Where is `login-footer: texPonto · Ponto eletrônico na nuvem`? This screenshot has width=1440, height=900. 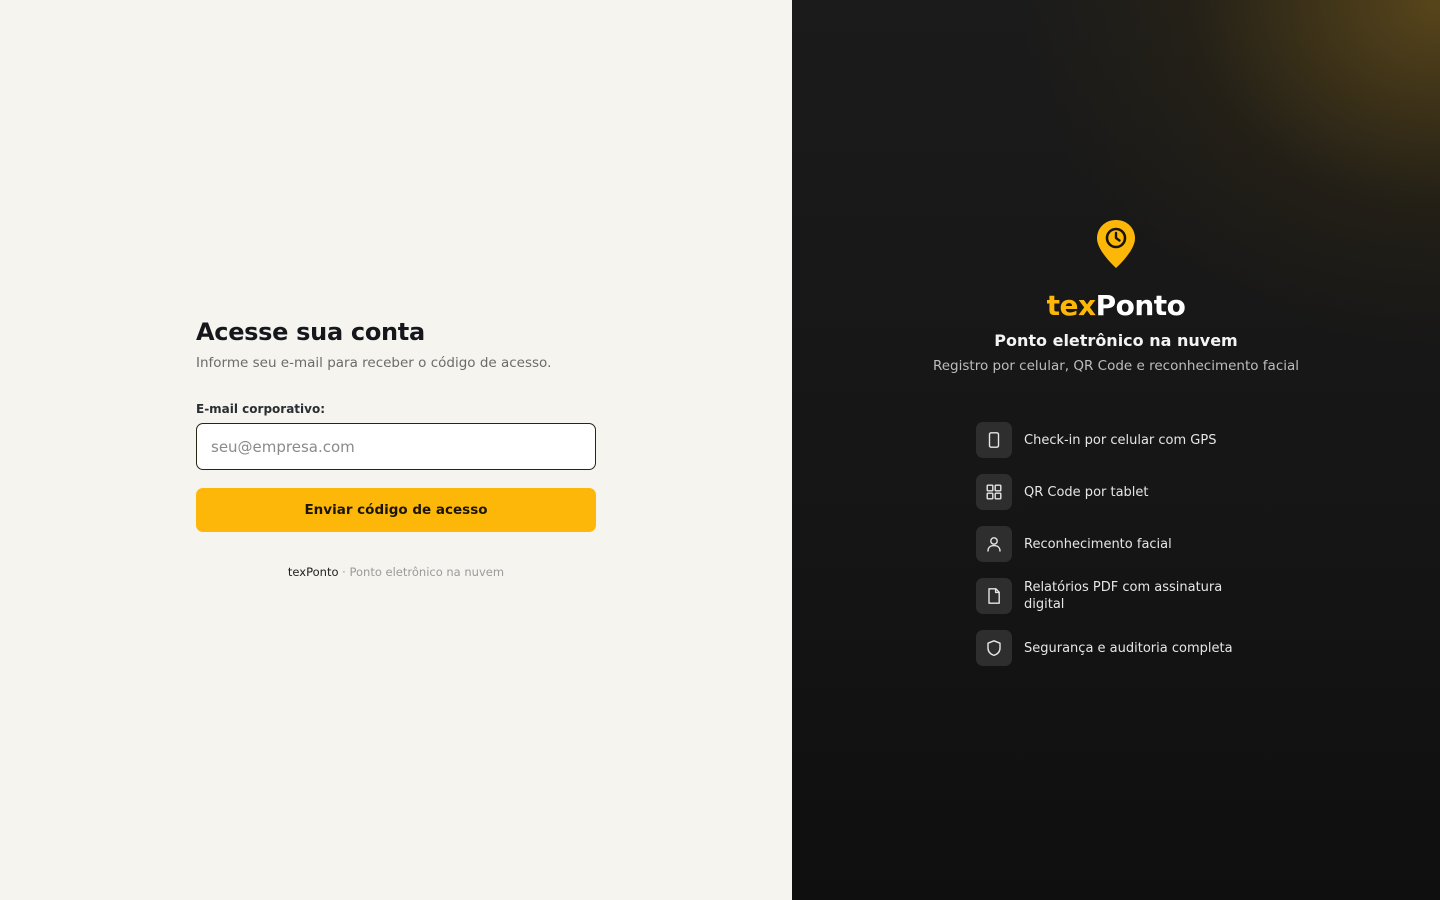 login-footer: texPonto · Ponto eletrônico na nuvem is located at coordinates (396, 572).